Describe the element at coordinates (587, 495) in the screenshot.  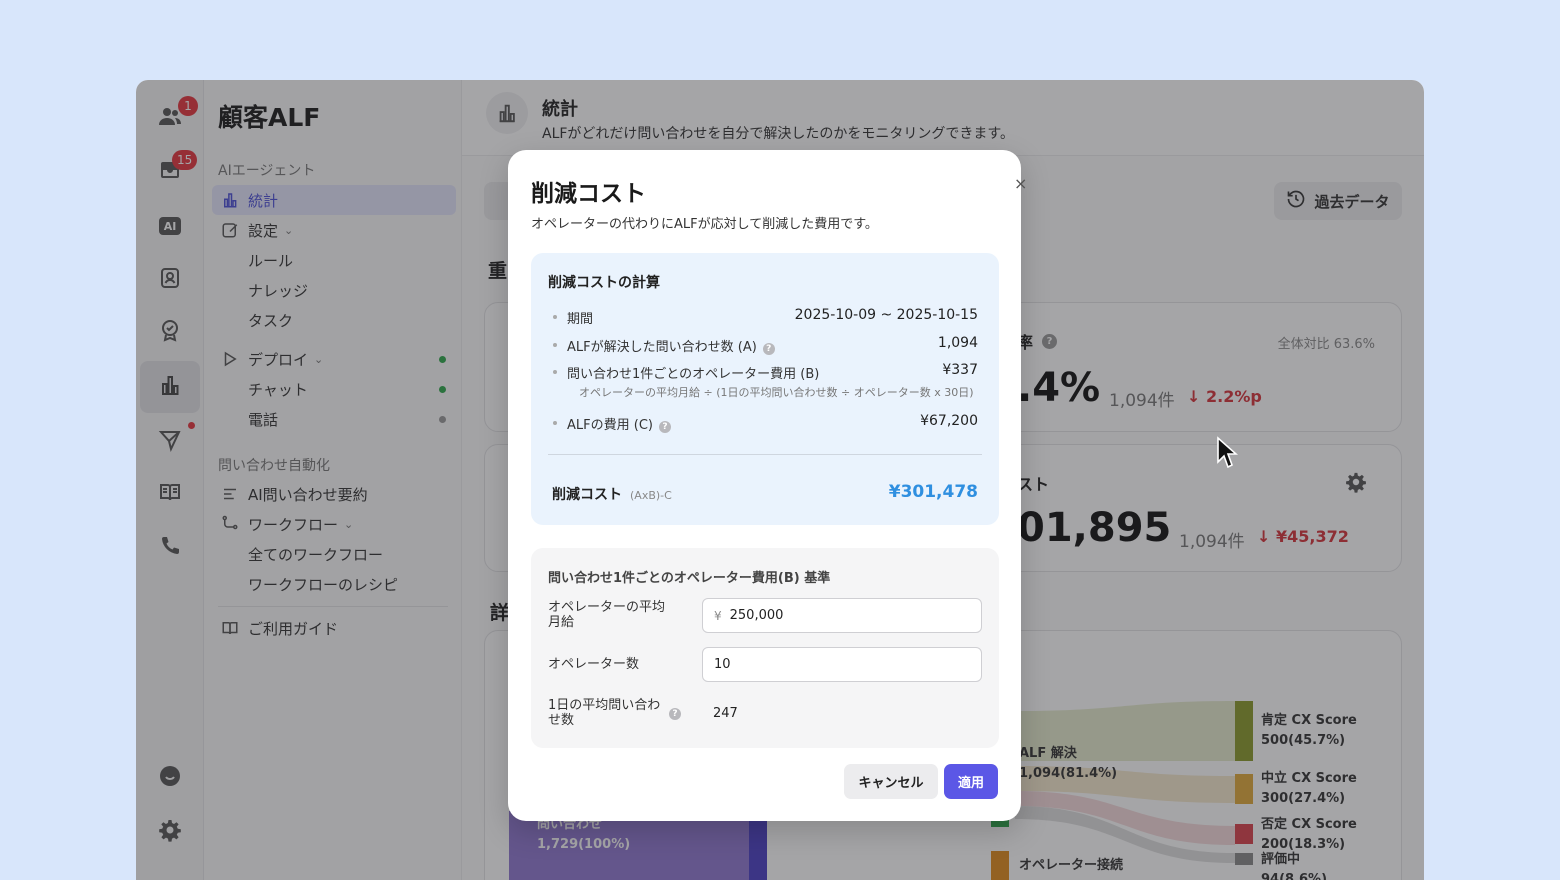
I see `total-label: 削減コスト` at that location.